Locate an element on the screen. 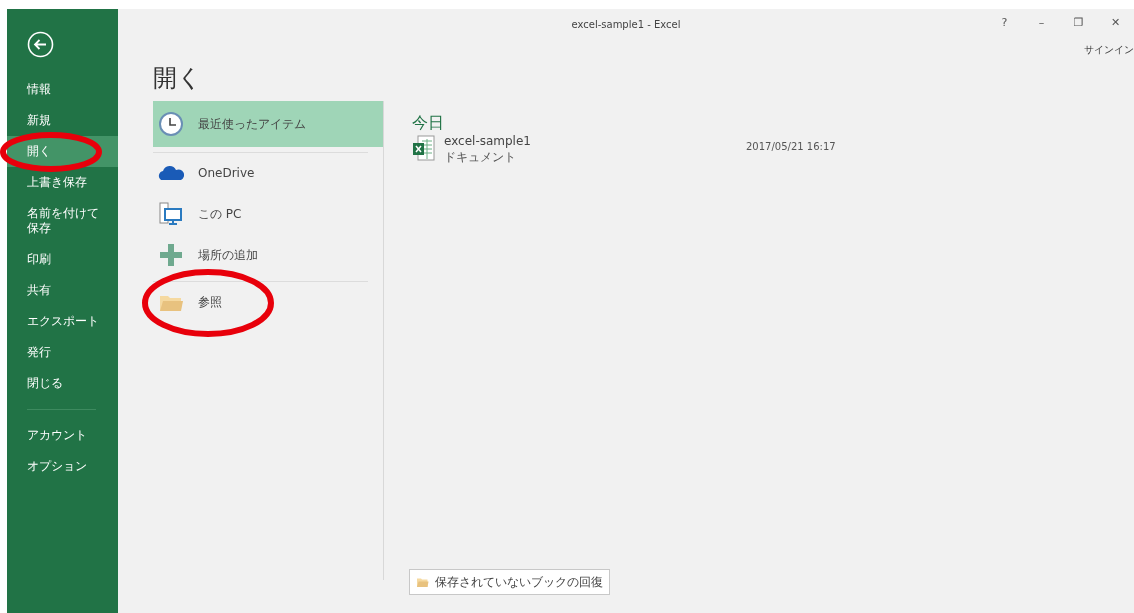 The width and height of the screenshot is (1134, 613). sidebar-item: 印刷 is located at coordinates (62, 259).